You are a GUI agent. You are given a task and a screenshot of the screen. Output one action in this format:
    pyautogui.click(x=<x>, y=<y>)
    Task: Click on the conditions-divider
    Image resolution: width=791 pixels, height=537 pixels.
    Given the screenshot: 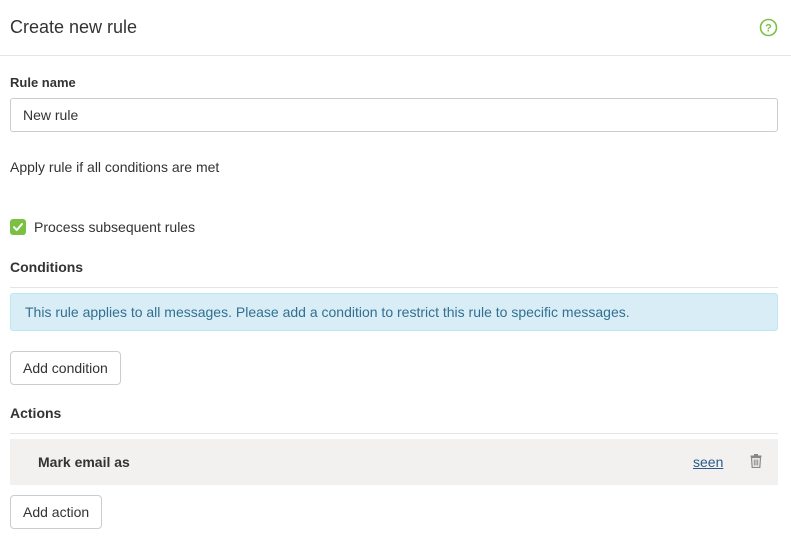 What is the action you would take?
    pyautogui.click(x=394, y=287)
    